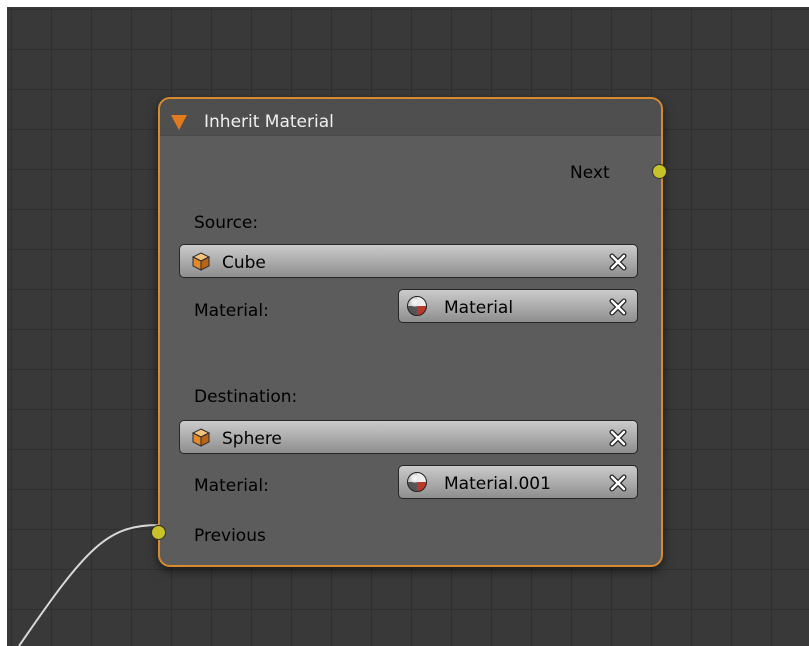 The height and width of the screenshot is (646, 809). What do you see at coordinates (410, 117) in the screenshot?
I see `node-header: Inherit Material` at bounding box center [410, 117].